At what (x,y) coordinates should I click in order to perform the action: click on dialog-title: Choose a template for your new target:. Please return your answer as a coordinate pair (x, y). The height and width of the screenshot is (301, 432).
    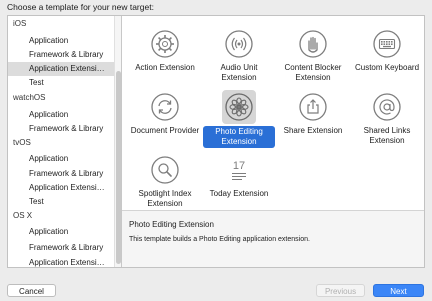
    Looking at the image, I should click on (80, 7).